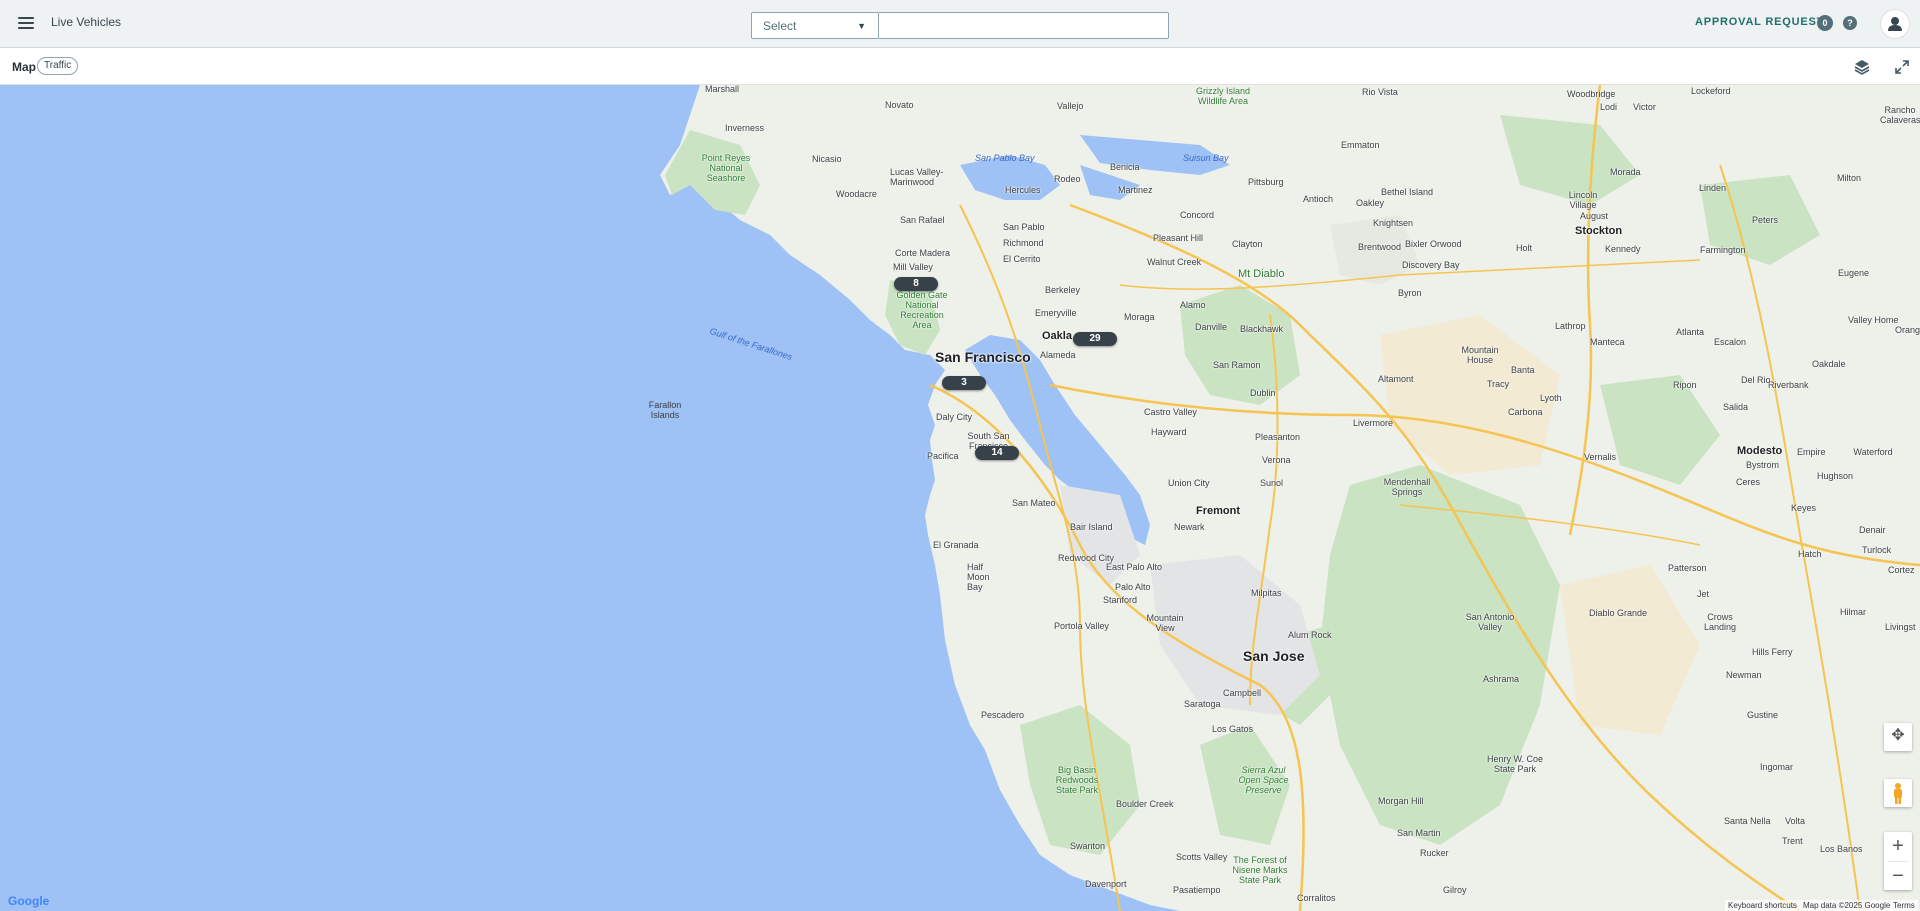  I want to click on approval-count-badge: 0, so click(1825, 23).